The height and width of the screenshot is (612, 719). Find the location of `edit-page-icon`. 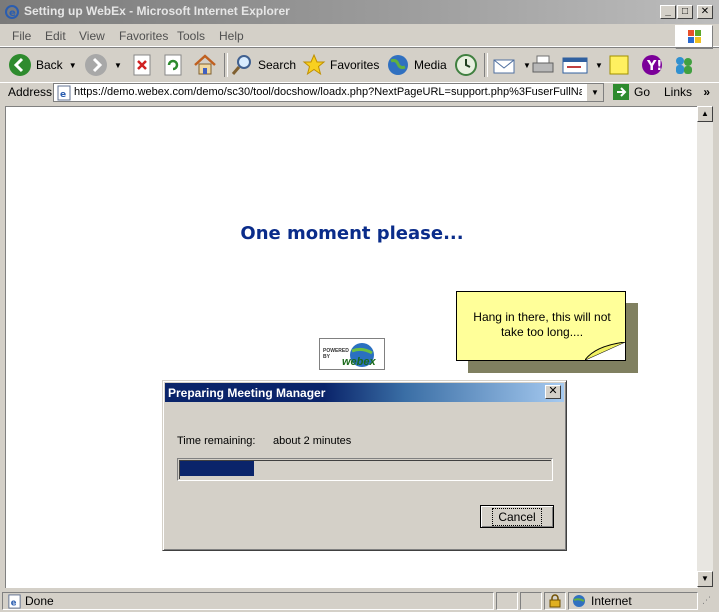

edit-page-icon is located at coordinates (575, 65).